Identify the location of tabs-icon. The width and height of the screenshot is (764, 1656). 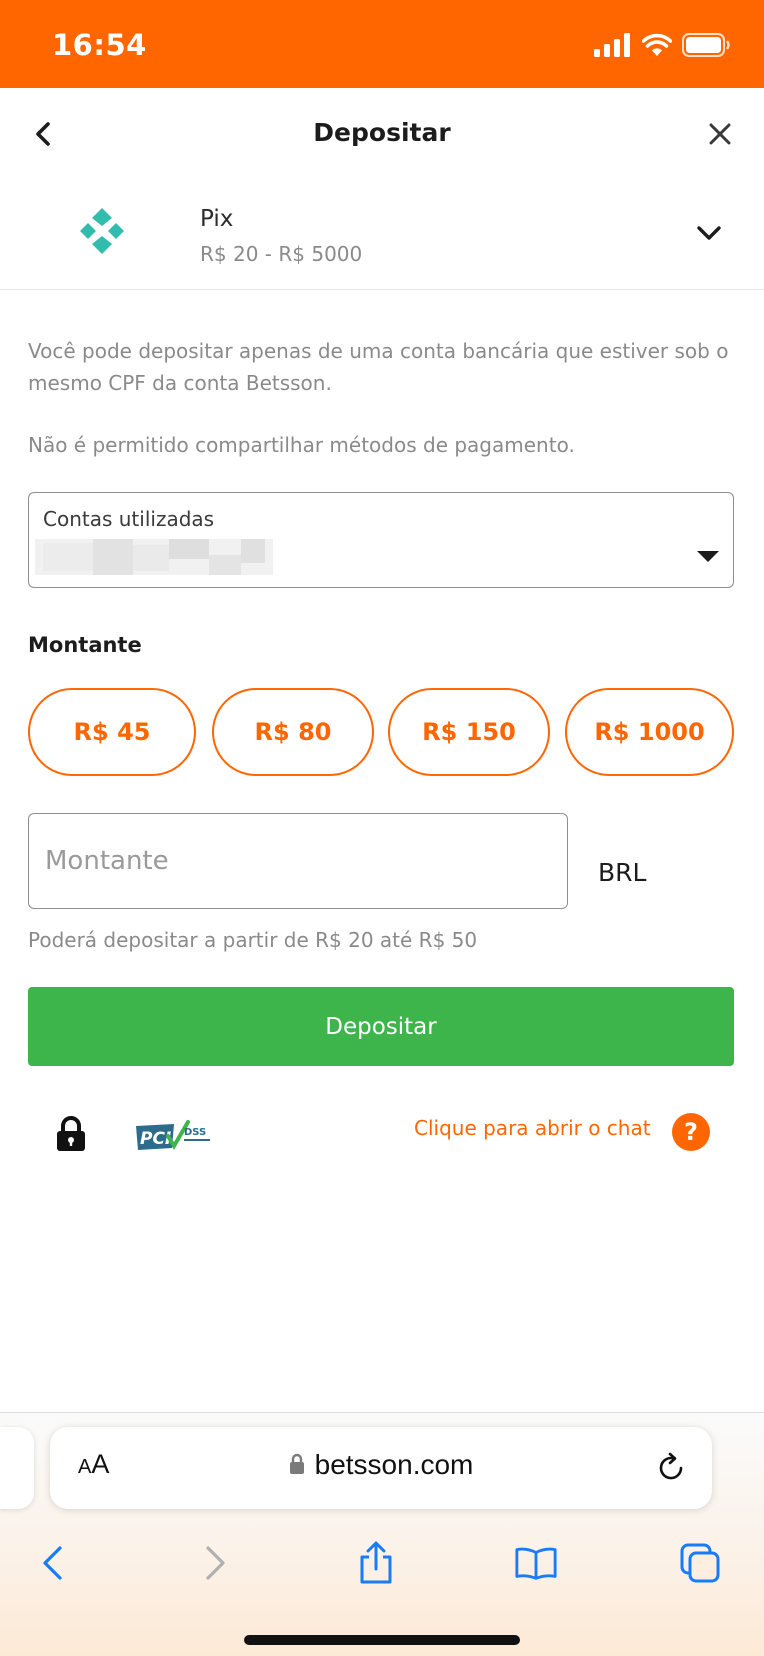
(700, 1563).